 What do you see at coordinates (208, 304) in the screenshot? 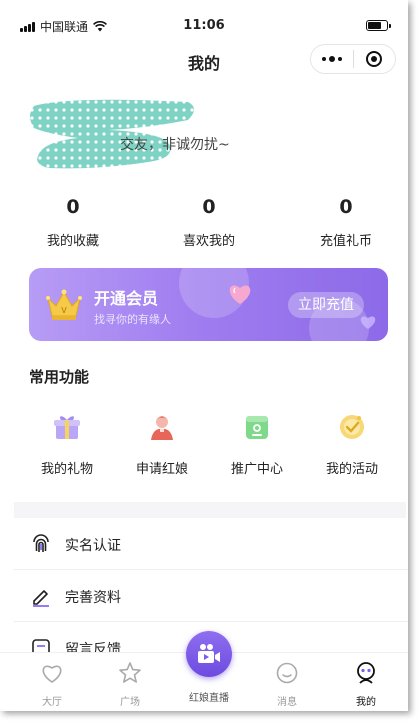
I see `vip-banner: V 开通会员 找寻你的有缘人 立即充值` at bounding box center [208, 304].